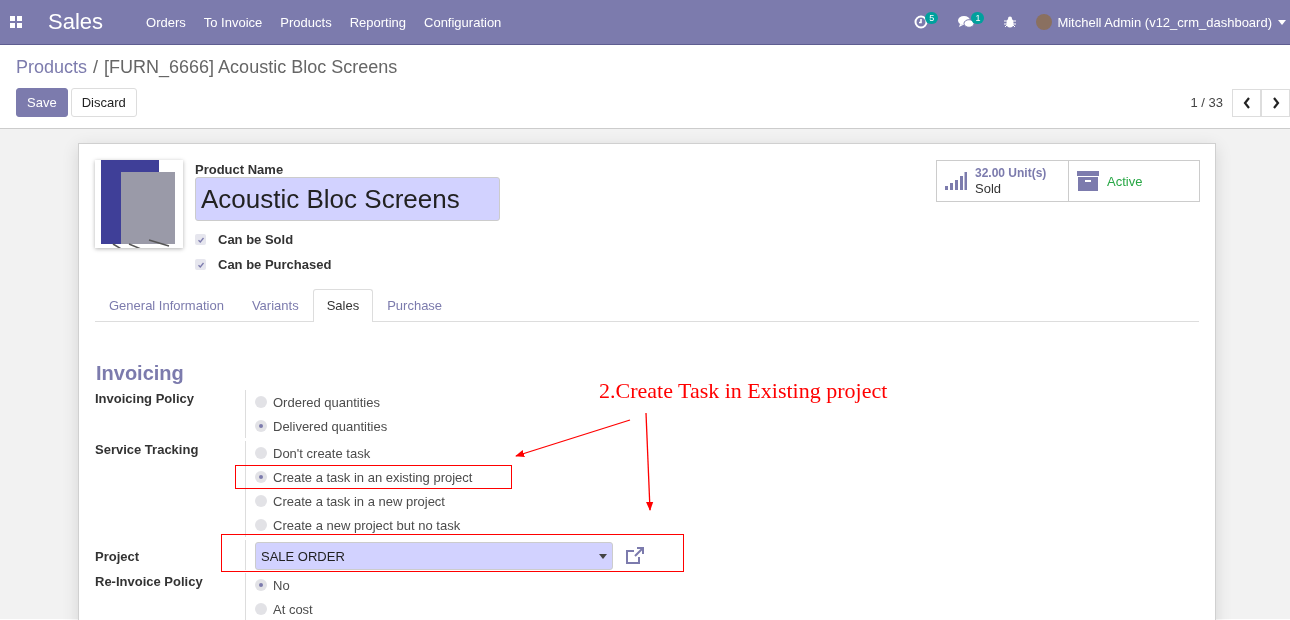 Image resolution: width=1290 pixels, height=620 pixels. What do you see at coordinates (52, 72) in the screenshot?
I see `breadcrumb-link: Products` at bounding box center [52, 72].